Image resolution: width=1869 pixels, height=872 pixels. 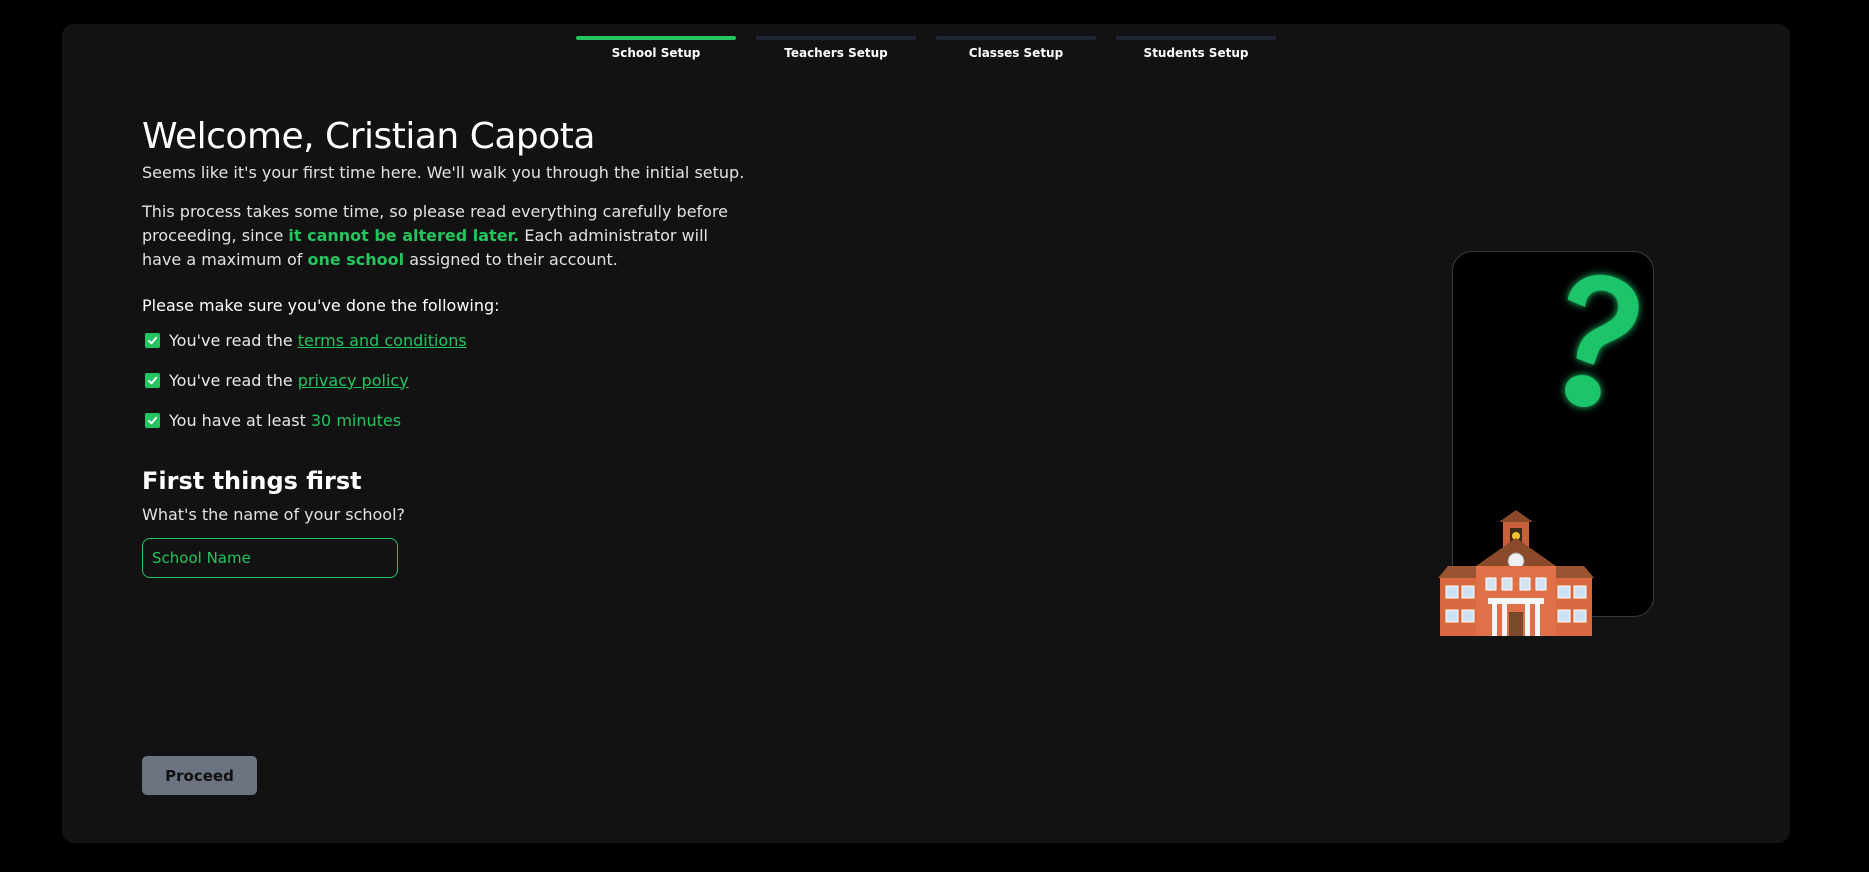 I want to click on description-text: assigned to their account., so click(x=511, y=259).